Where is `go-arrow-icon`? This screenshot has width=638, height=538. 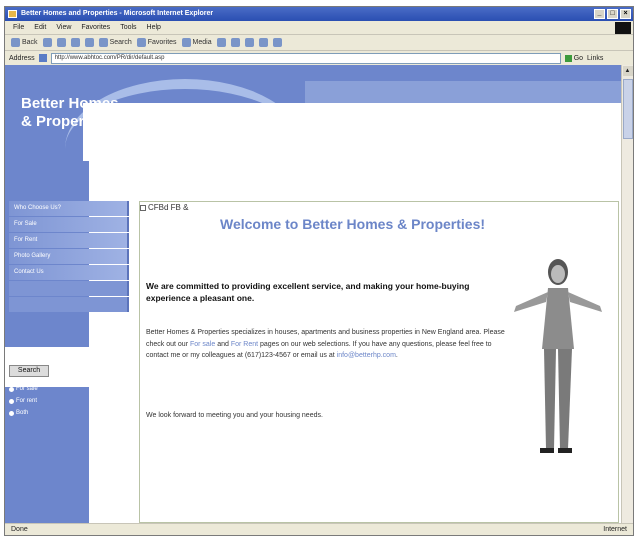 go-arrow-icon is located at coordinates (568, 58).